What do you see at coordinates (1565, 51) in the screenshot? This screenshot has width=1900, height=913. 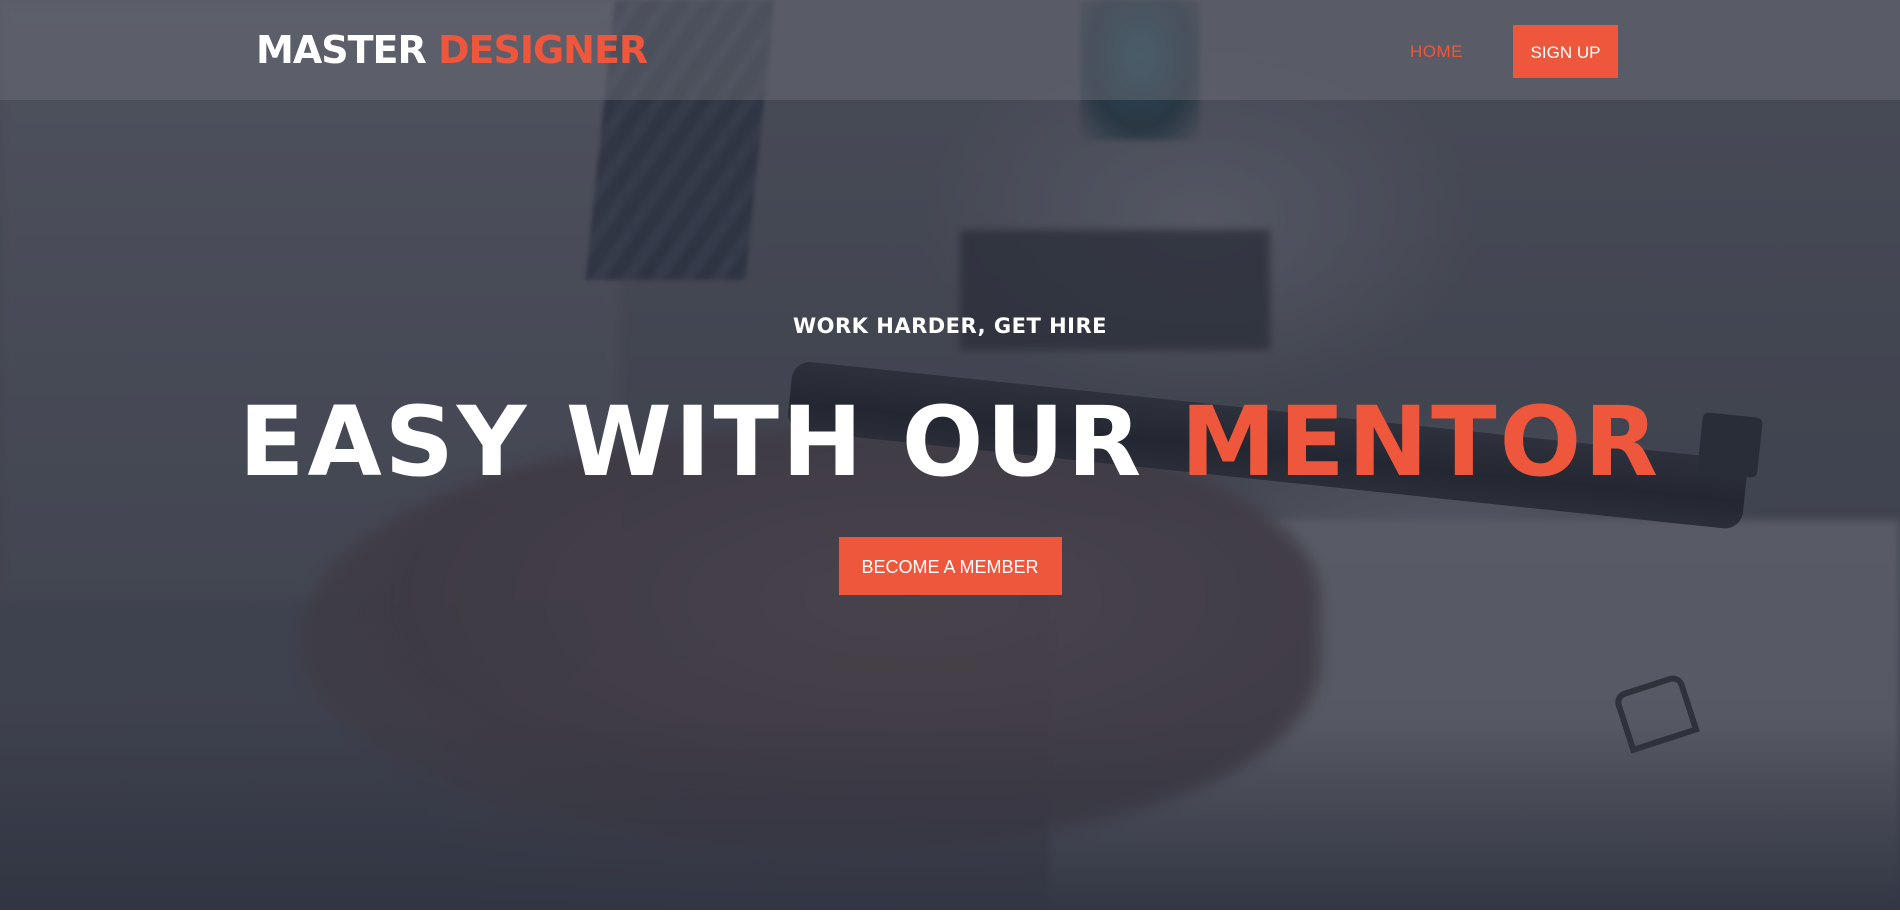 I see `signup-button: SIGN UP` at bounding box center [1565, 51].